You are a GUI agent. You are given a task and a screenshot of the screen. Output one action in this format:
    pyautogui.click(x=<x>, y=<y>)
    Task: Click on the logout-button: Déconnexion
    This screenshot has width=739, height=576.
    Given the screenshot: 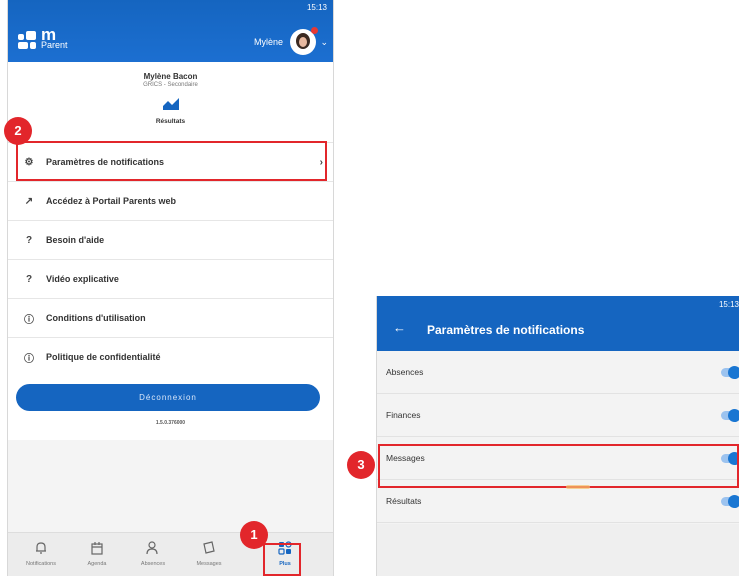 What is the action you would take?
    pyautogui.click(x=168, y=397)
    